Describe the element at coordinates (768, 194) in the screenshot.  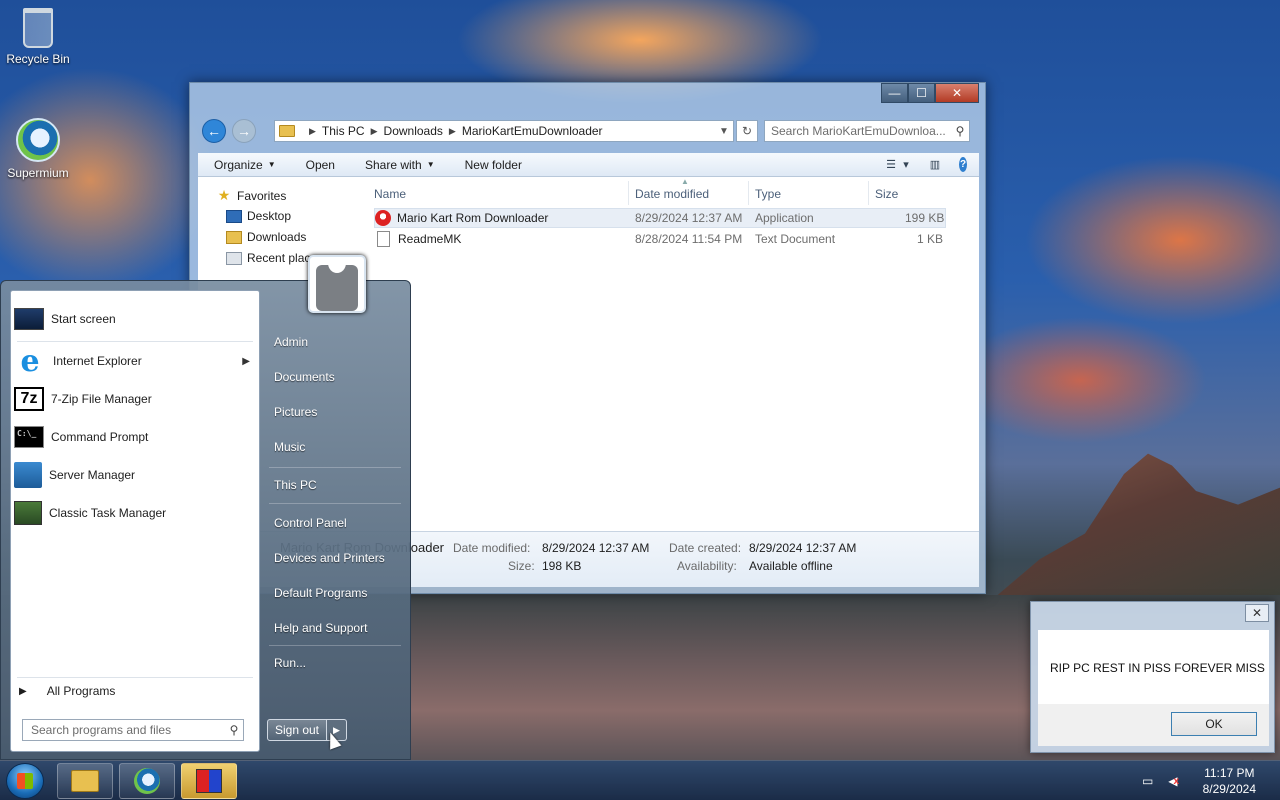
I see `column-header-type: Type` at that location.